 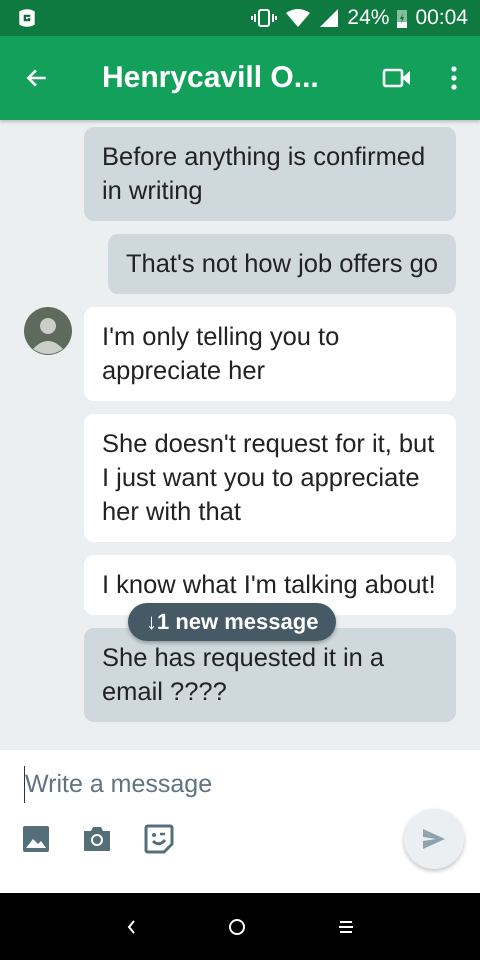 I want to click on camera-icon, so click(x=97, y=839).